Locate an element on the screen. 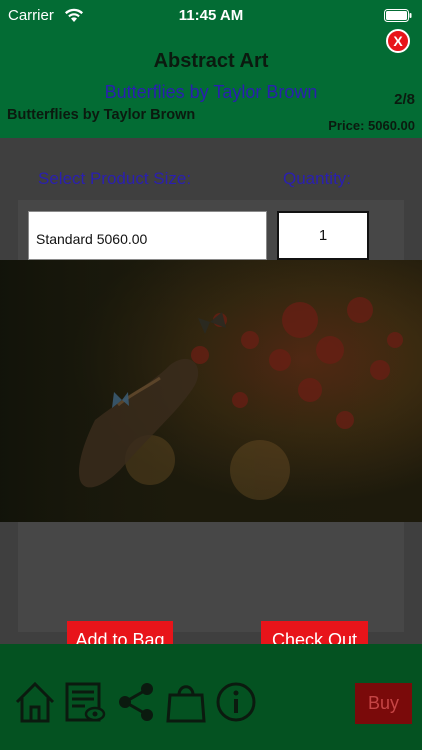 The width and height of the screenshot is (422, 750). shopping-bag-icon is located at coordinates (186, 702).